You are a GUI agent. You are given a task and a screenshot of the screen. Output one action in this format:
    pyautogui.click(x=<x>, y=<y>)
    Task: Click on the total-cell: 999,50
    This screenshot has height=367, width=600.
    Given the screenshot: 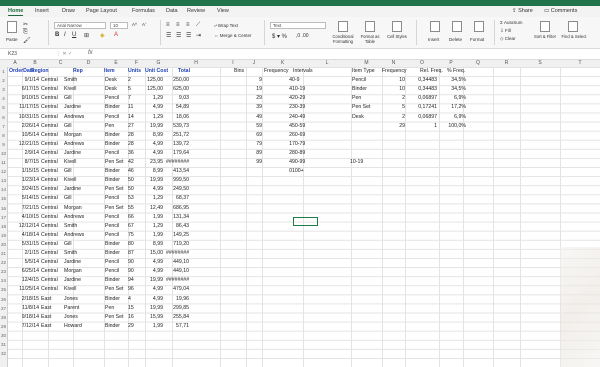 What is the action you would take?
    pyautogui.click(x=177, y=180)
    